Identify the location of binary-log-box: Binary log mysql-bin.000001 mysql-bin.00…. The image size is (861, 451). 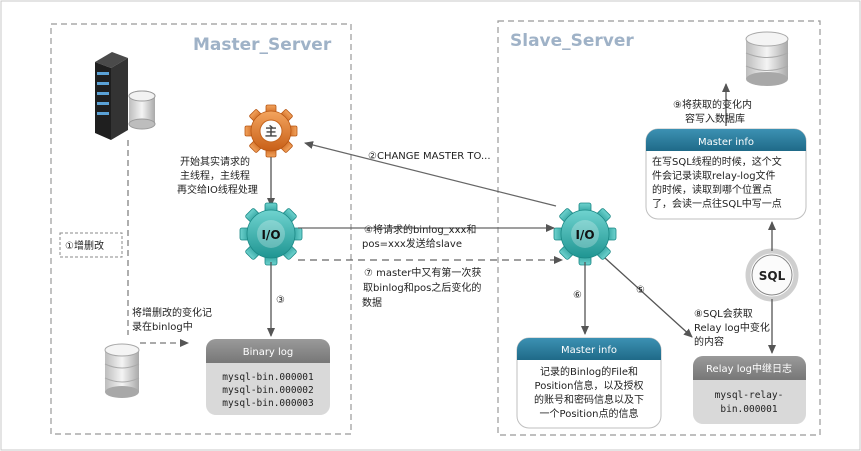
(268, 377).